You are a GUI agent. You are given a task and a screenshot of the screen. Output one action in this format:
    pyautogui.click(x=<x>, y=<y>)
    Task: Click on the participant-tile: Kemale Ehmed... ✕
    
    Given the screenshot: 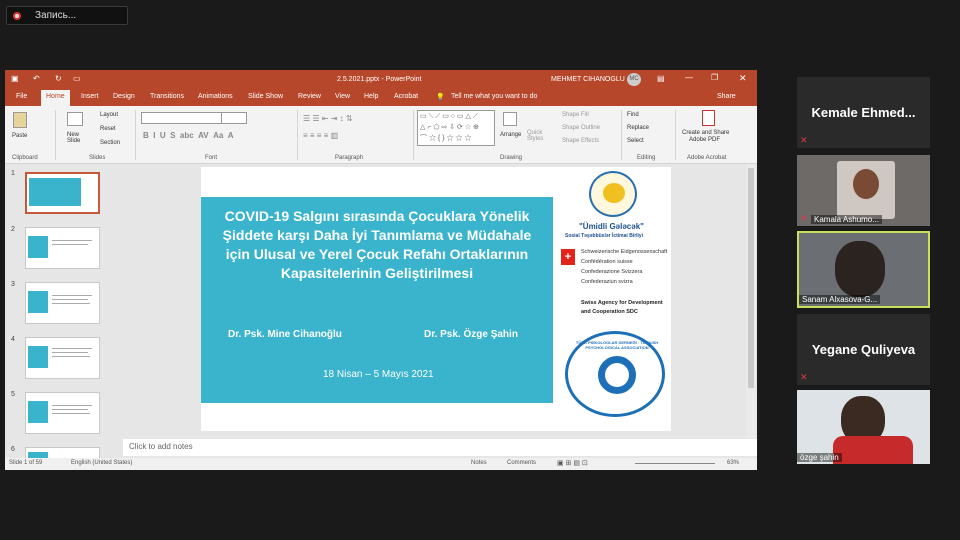 What is the action you would take?
    pyautogui.click(x=863, y=112)
    